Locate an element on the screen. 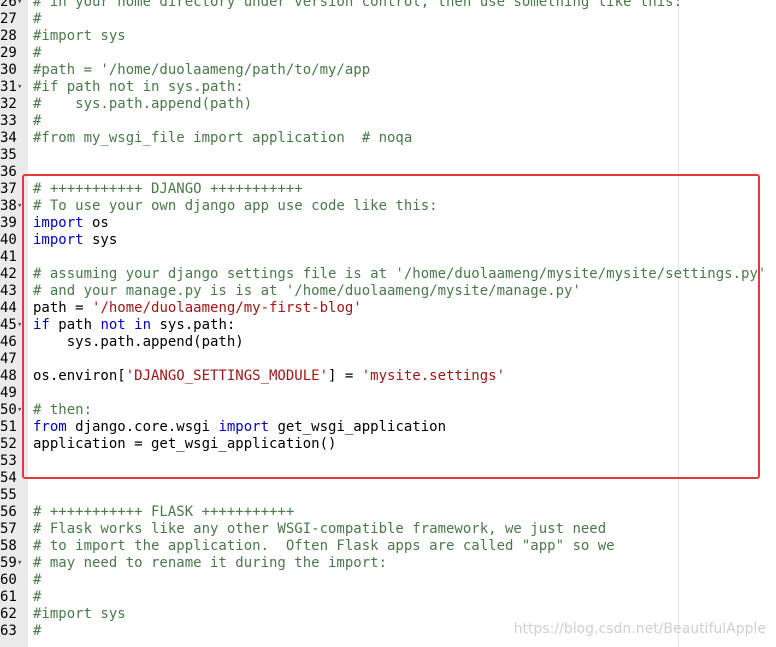  line-number: 55 is located at coordinates (8, 495).